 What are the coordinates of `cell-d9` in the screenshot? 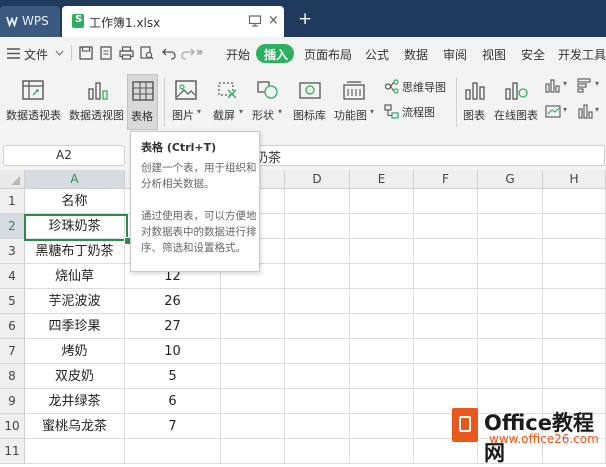 It's located at (317, 401).